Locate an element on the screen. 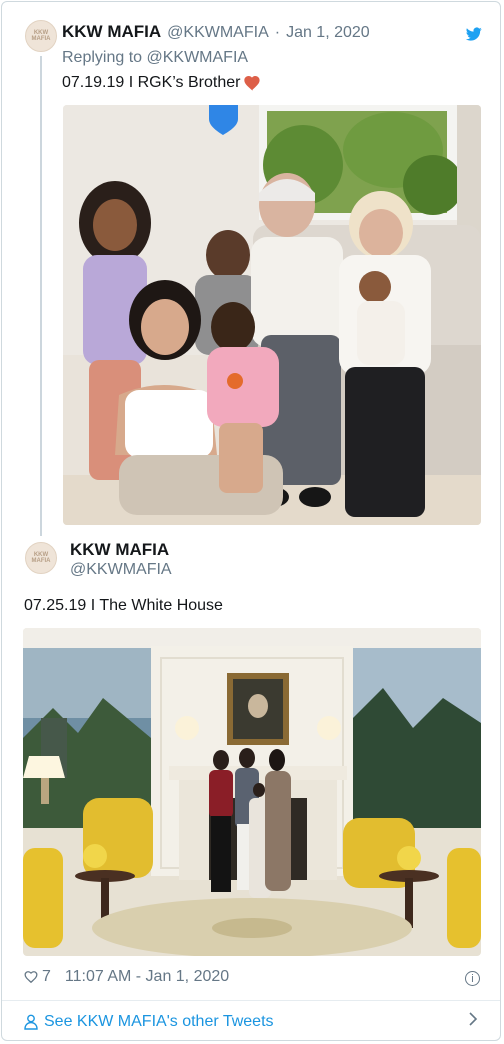 This screenshot has height=1044, width=504. divider is located at coordinates (251, 1000).